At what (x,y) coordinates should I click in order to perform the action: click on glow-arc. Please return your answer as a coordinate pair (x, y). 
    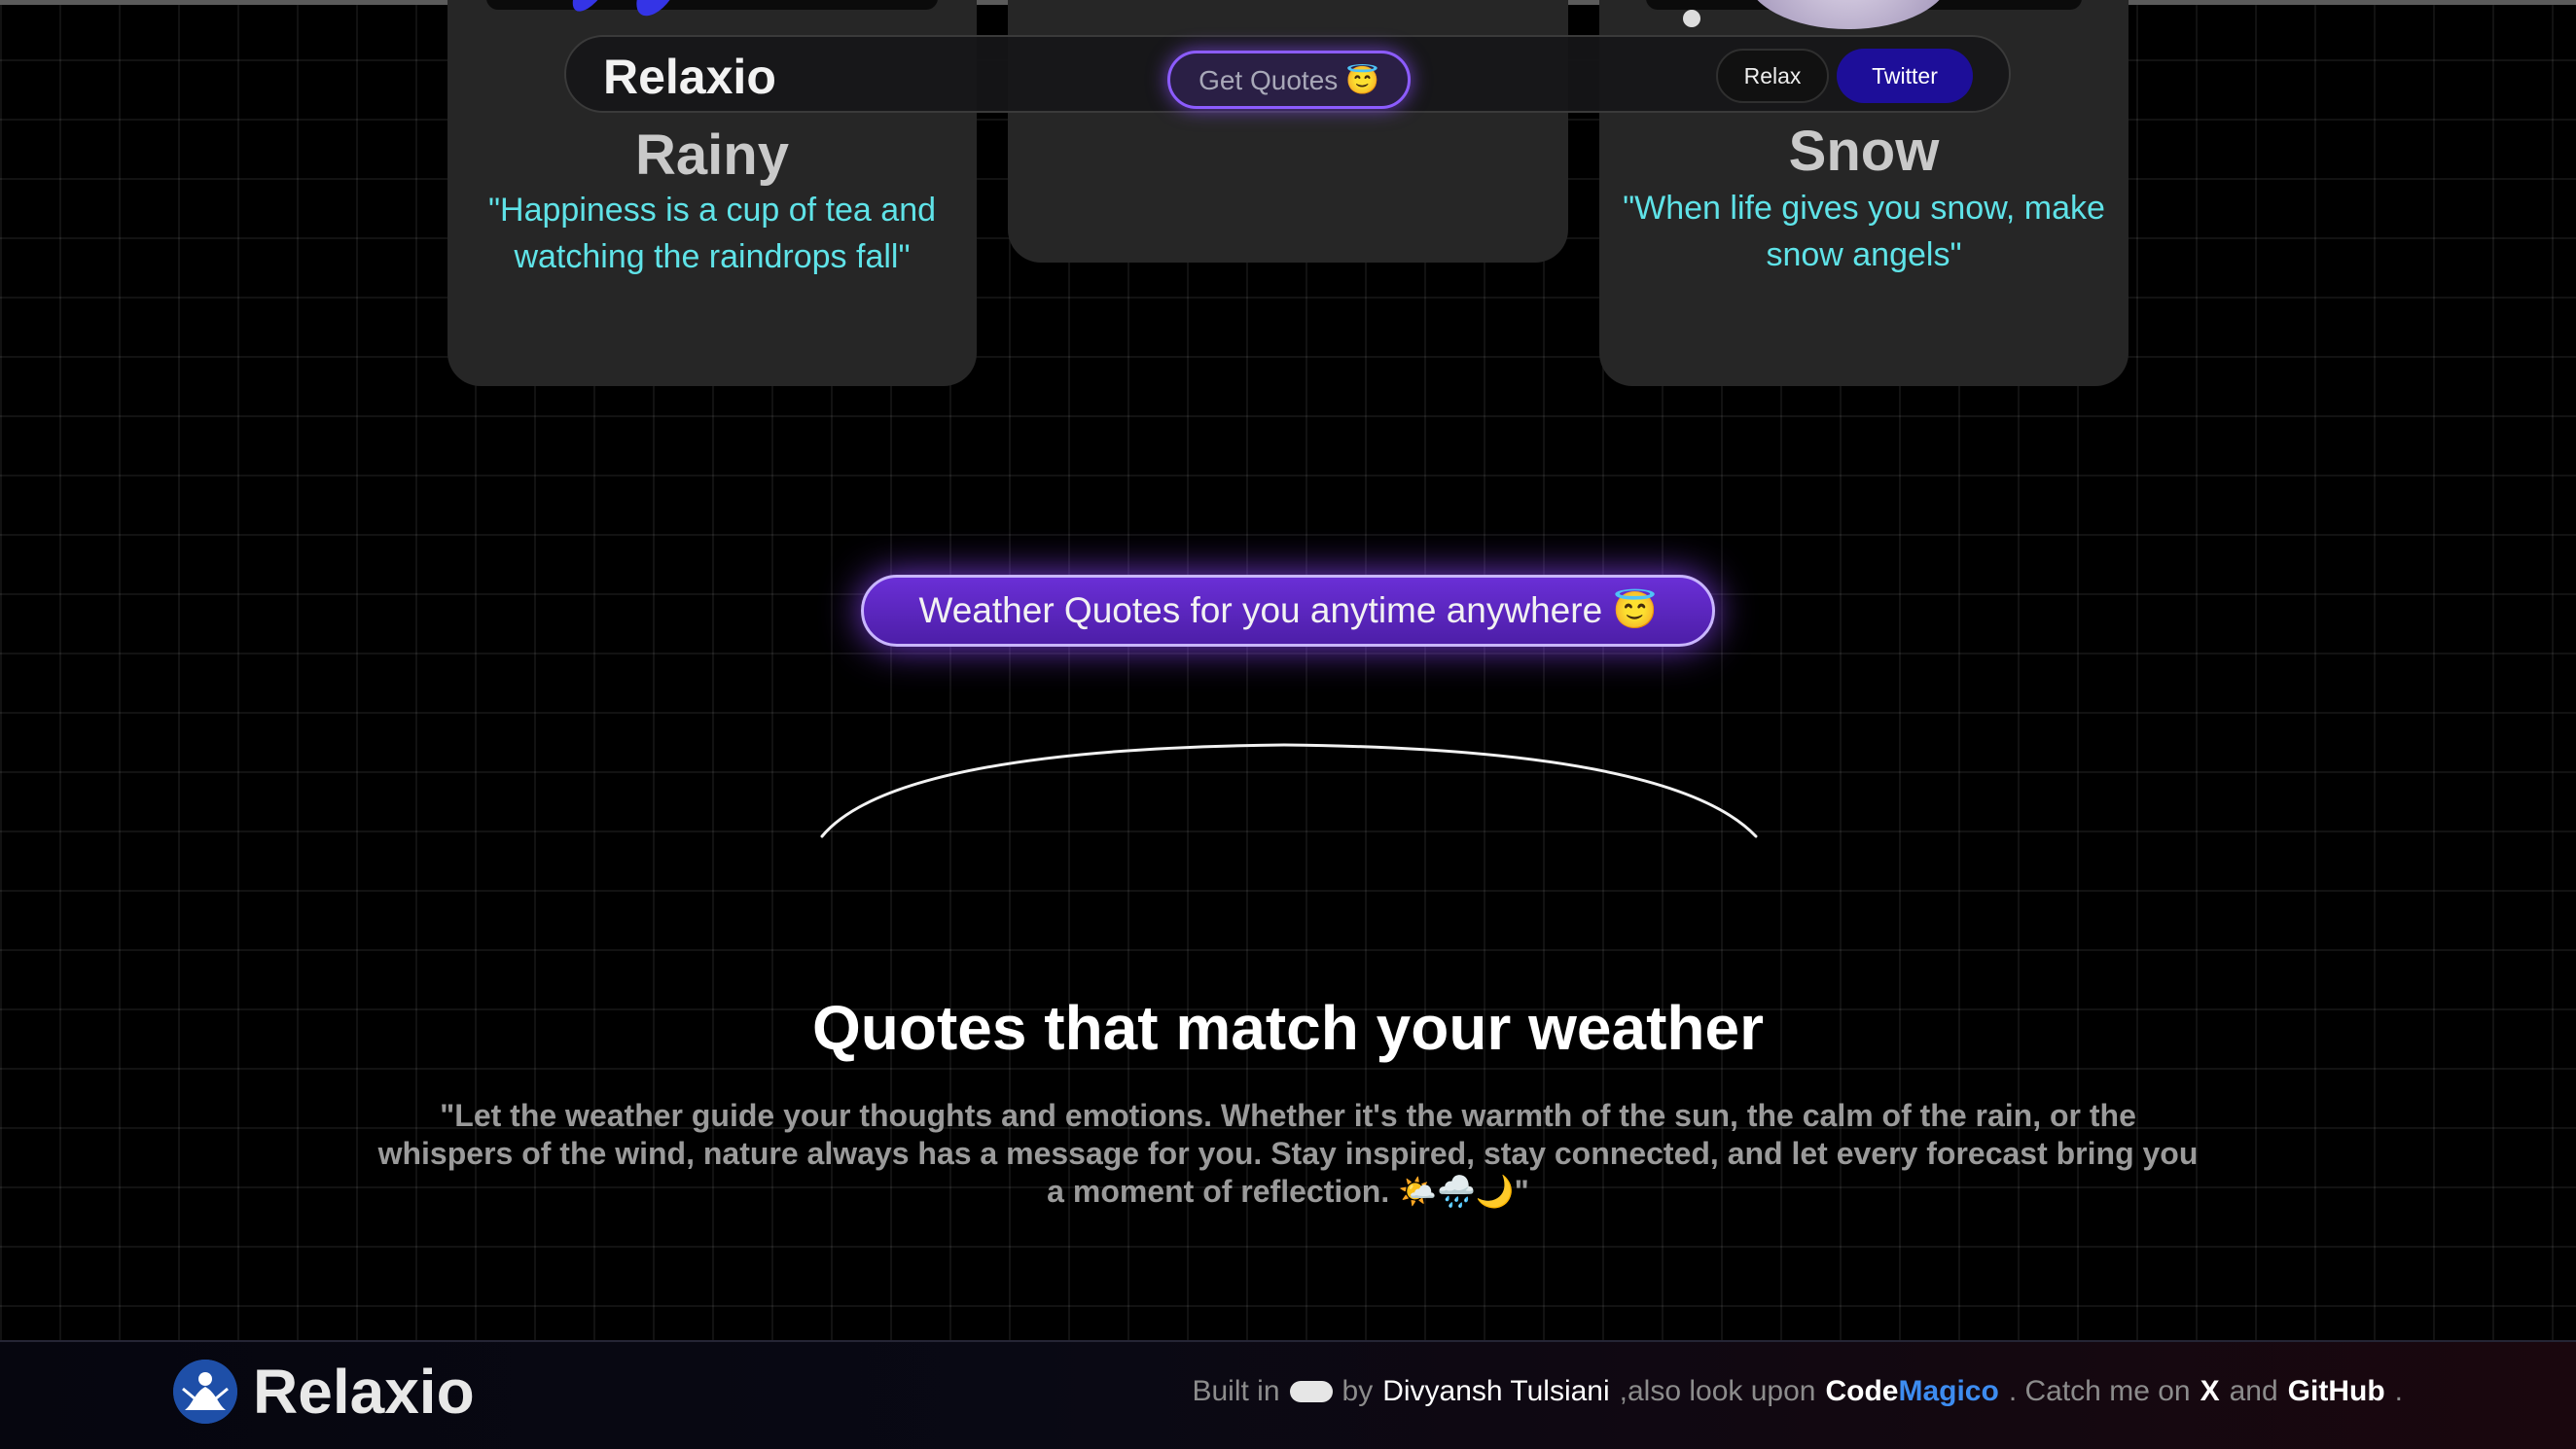
    Looking at the image, I should click on (1289, 790).